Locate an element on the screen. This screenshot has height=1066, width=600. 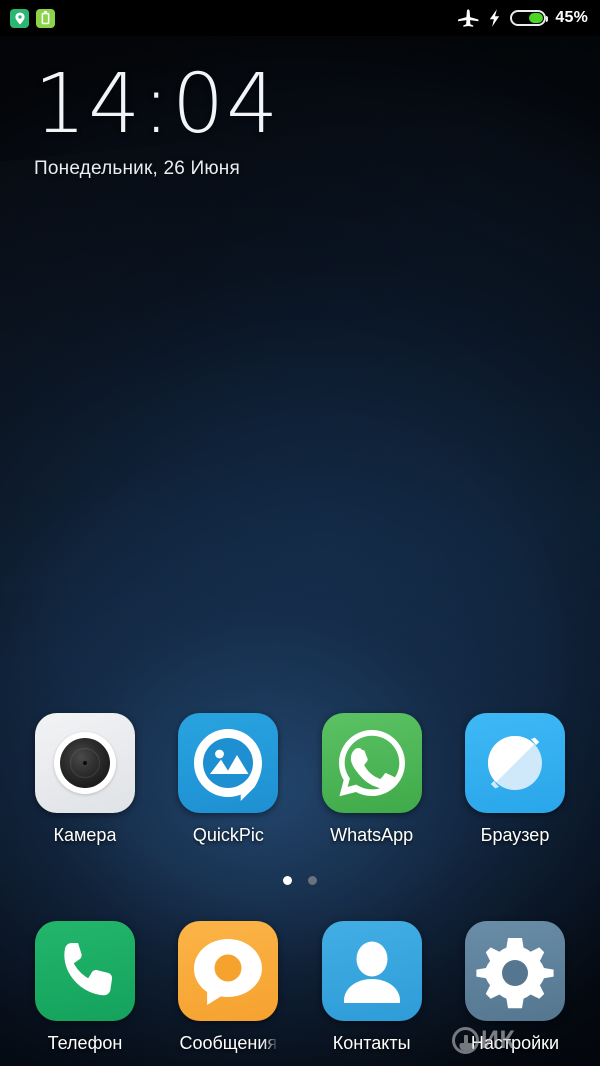
app-label-quickpic: QuickPic is located at coordinates (228, 835).